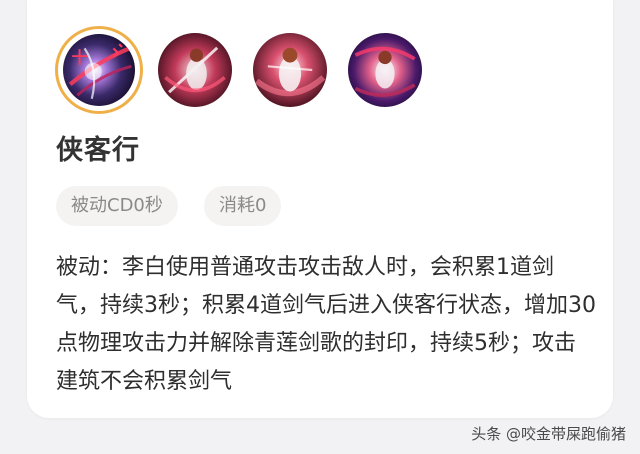 This screenshot has height=454, width=640. What do you see at coordinates (195, 70) in the screenshot?
I see `li-bai-skill-1-icon` at bounding box center [195, 70].